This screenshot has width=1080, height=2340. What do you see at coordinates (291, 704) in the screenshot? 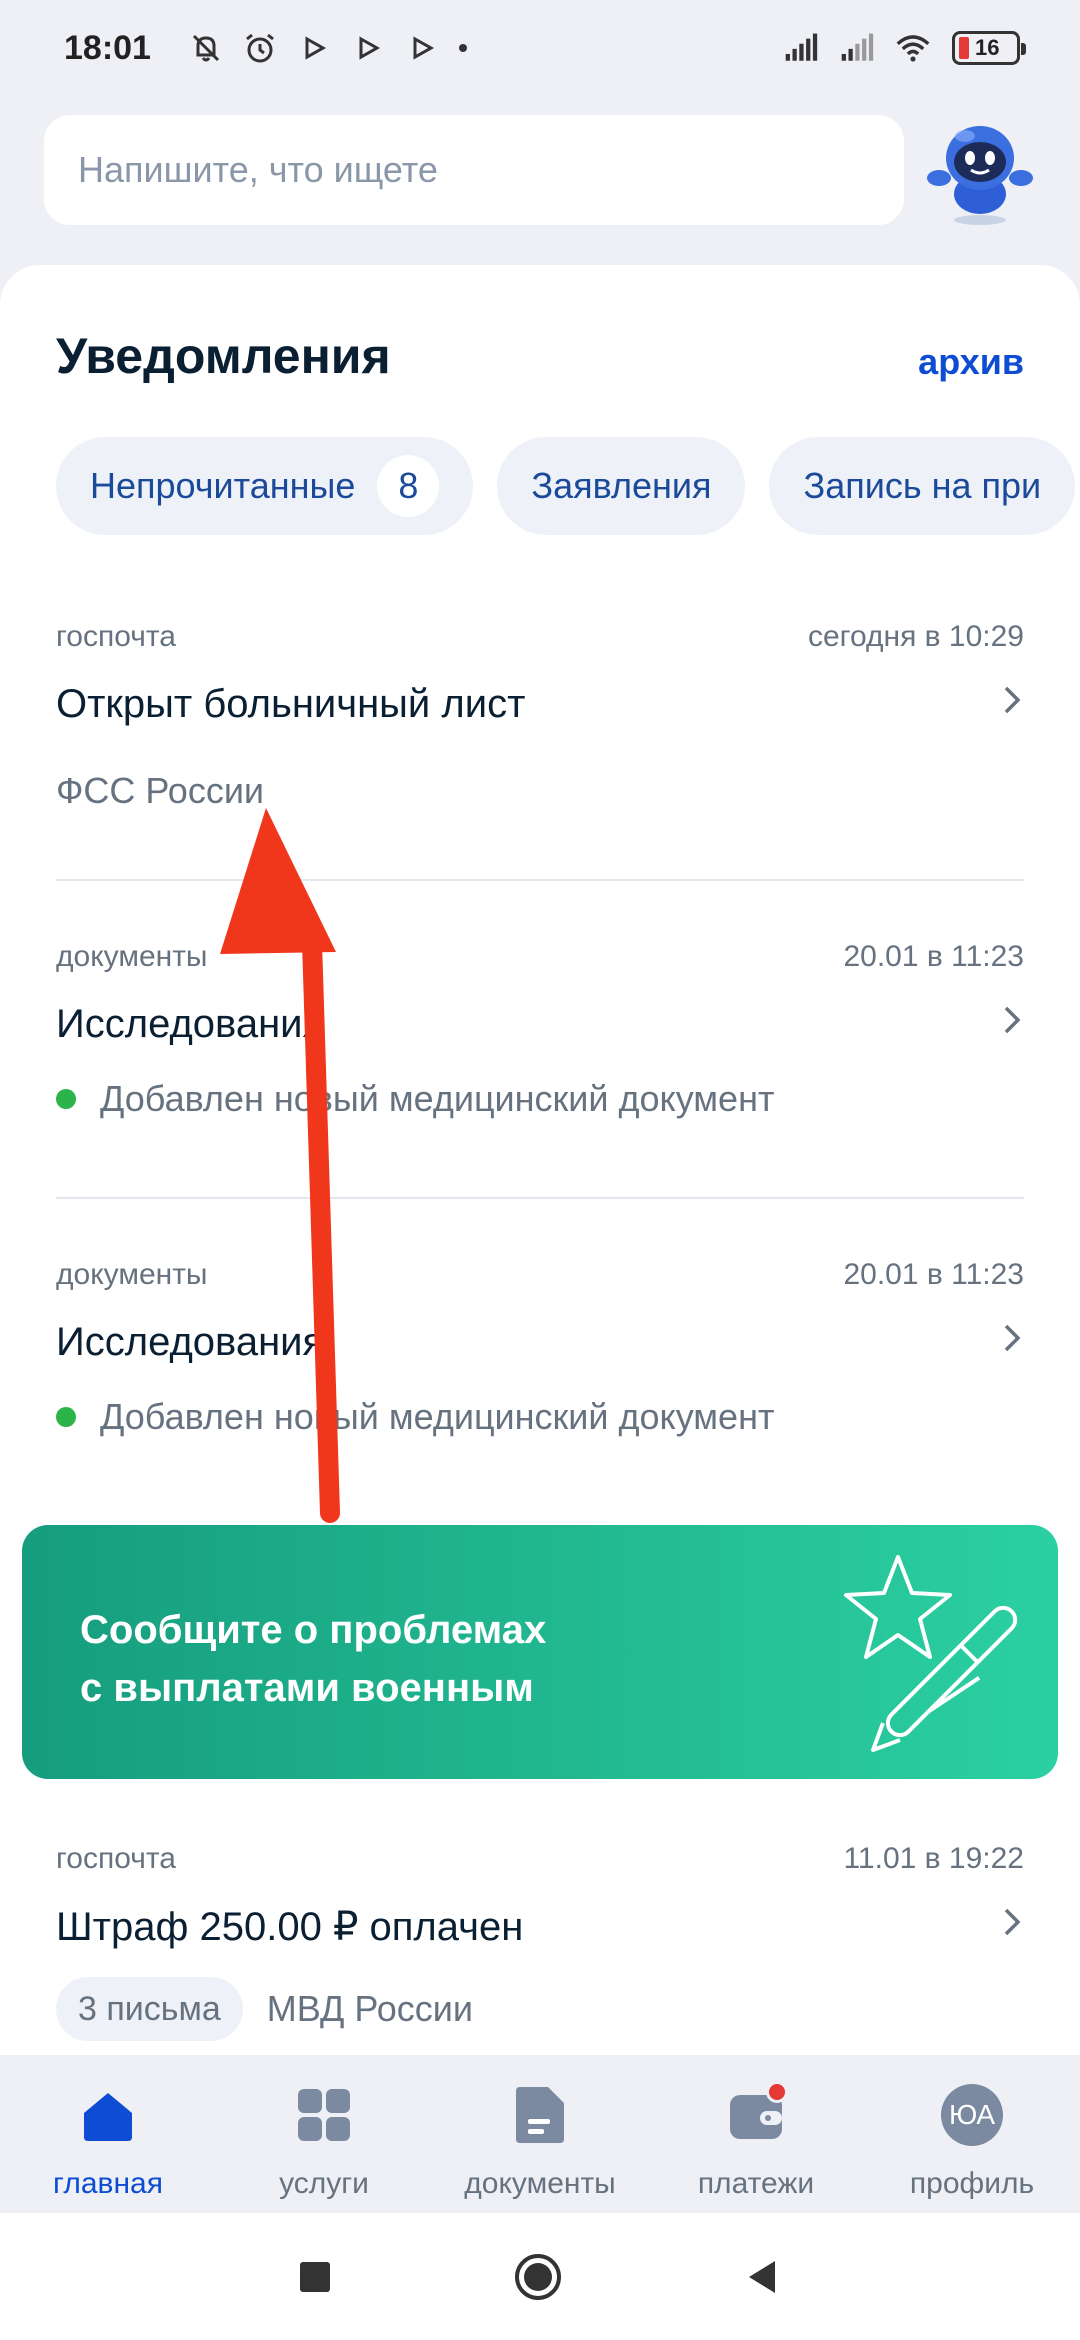
I see `notification-title: Открыт больничный лист` at bounding box center [291, 704].